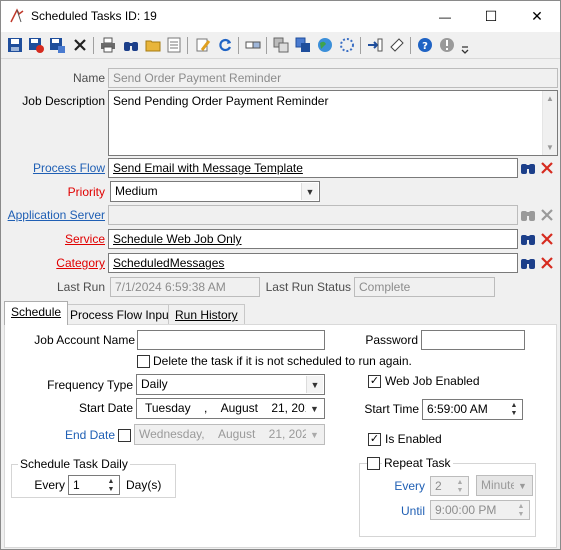  I want to click on process-flow-field: Send Email with Message Template, so click(313, 168).